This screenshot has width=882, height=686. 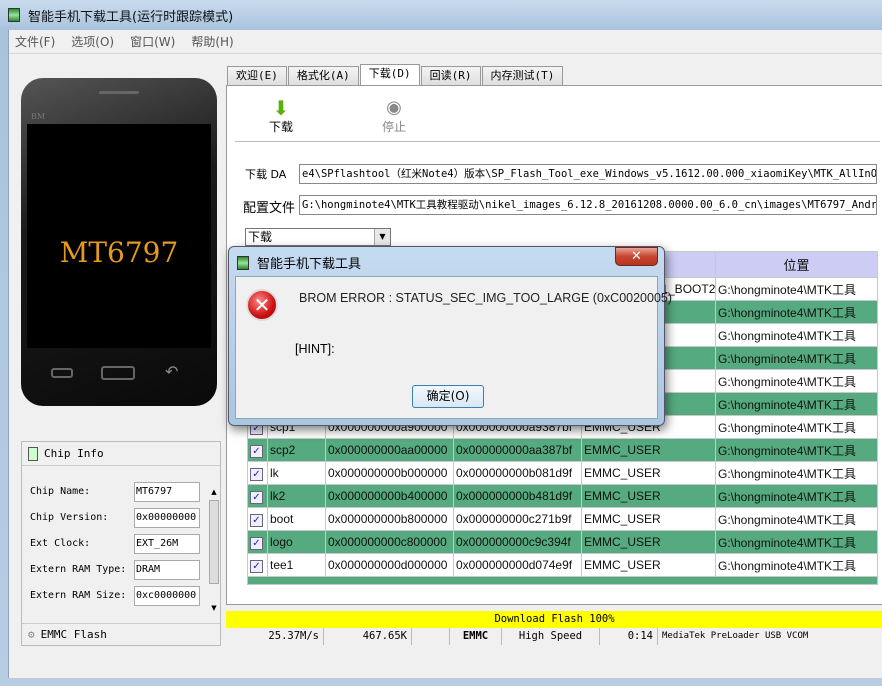 What do you see at coordinates (38, 116) in the screenshot?
I see `phone-brand: BM` at bounding box center [38, 116].